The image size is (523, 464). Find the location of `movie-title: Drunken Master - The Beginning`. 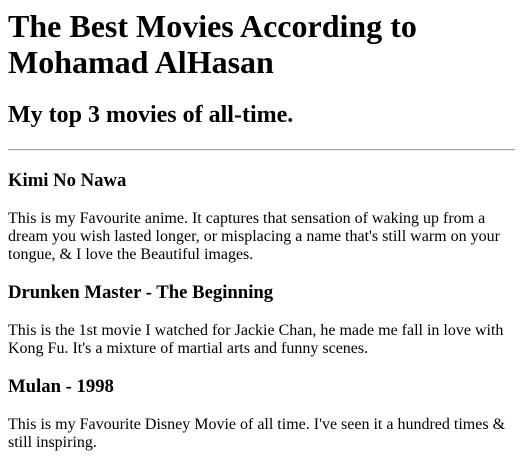

movie-title: Drunken Master - The Beginning is located at coordinates (141, 292).